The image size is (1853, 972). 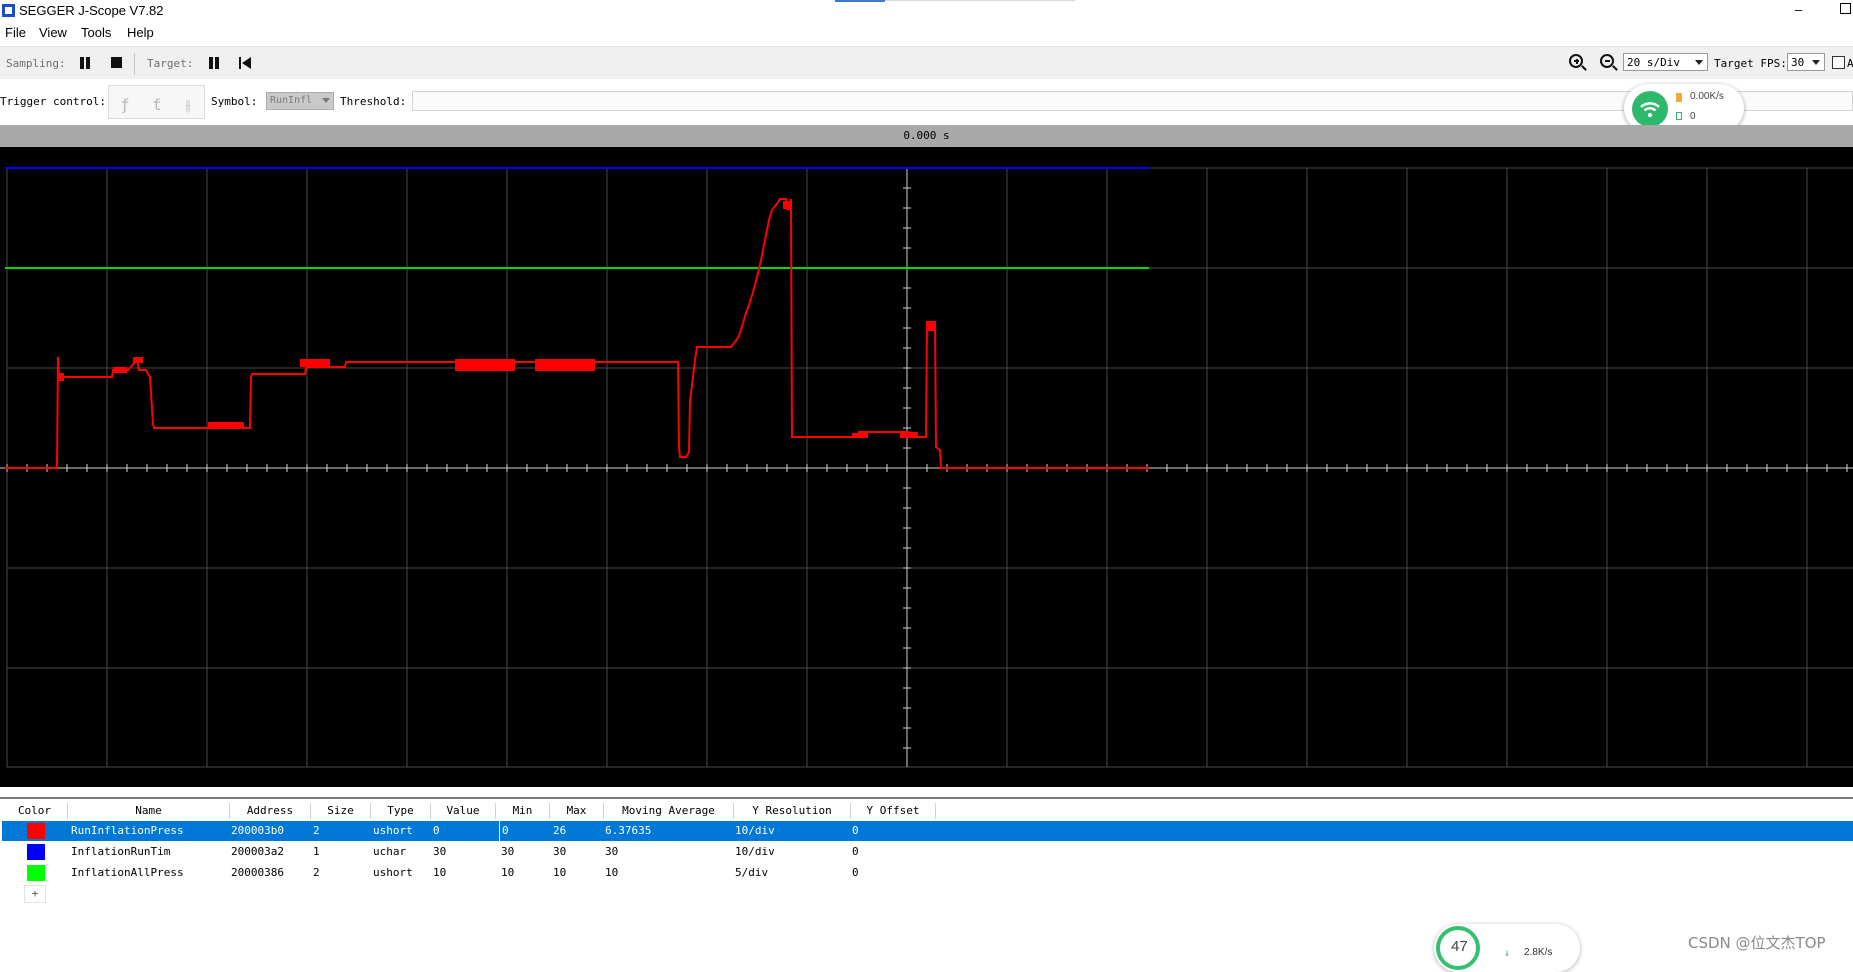 What do you see at coordinates (170, 63) in the screenshot?
I see `target-label: Target:` at bounding box center [170, 63].